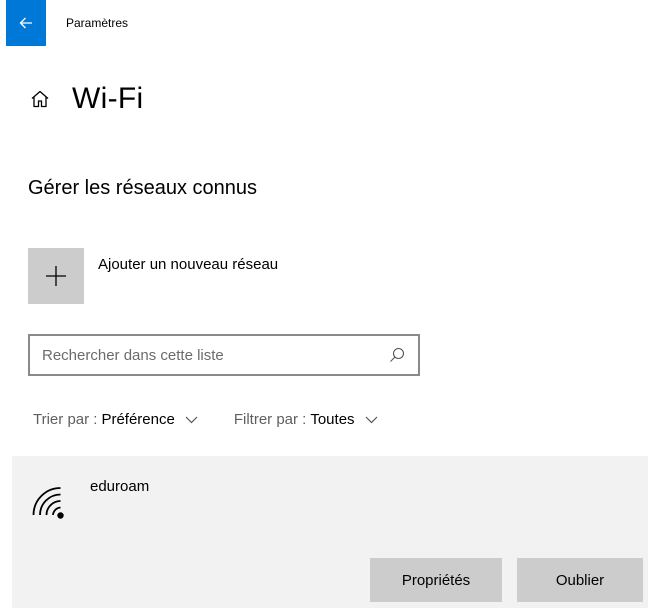 The image size is (648, 608). I want to click on search-box, so click(224, 355).